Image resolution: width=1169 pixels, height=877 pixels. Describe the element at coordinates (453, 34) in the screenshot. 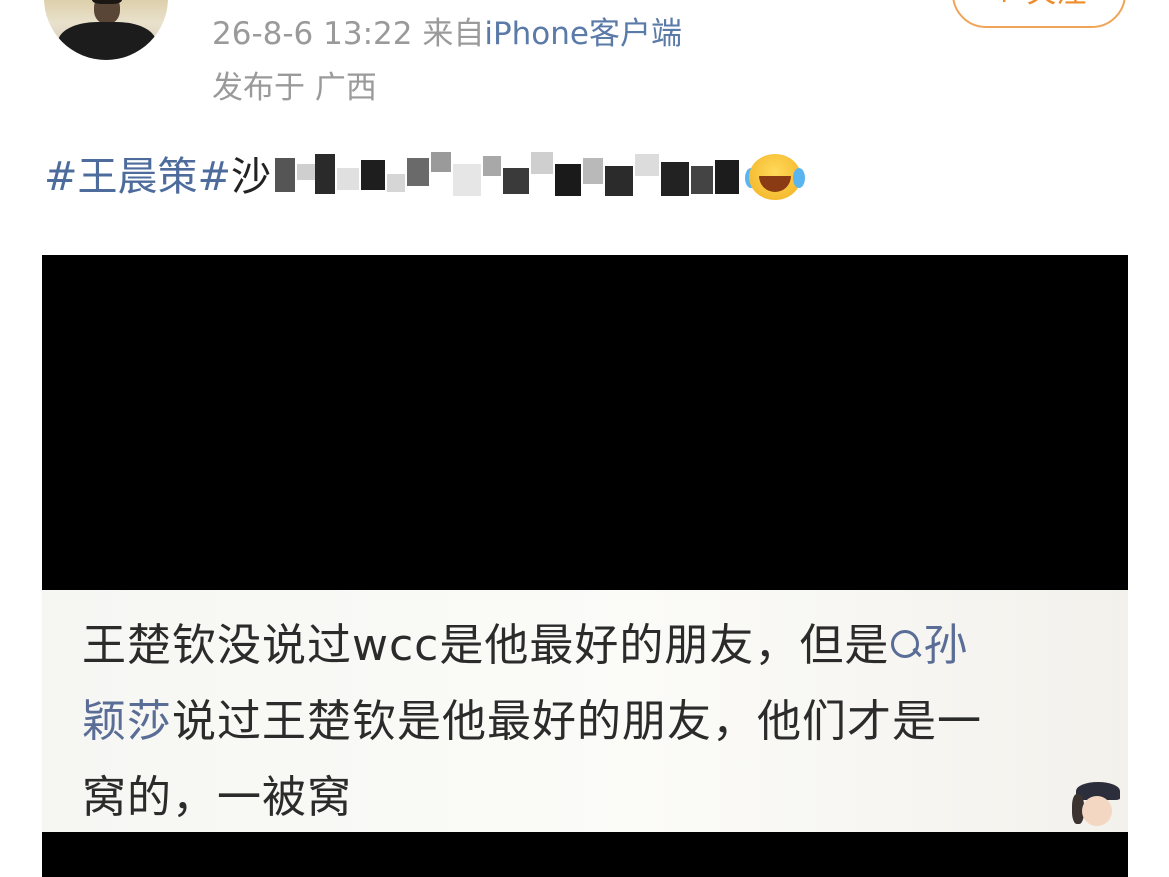

I see `source-prefix: 来自` at that location.